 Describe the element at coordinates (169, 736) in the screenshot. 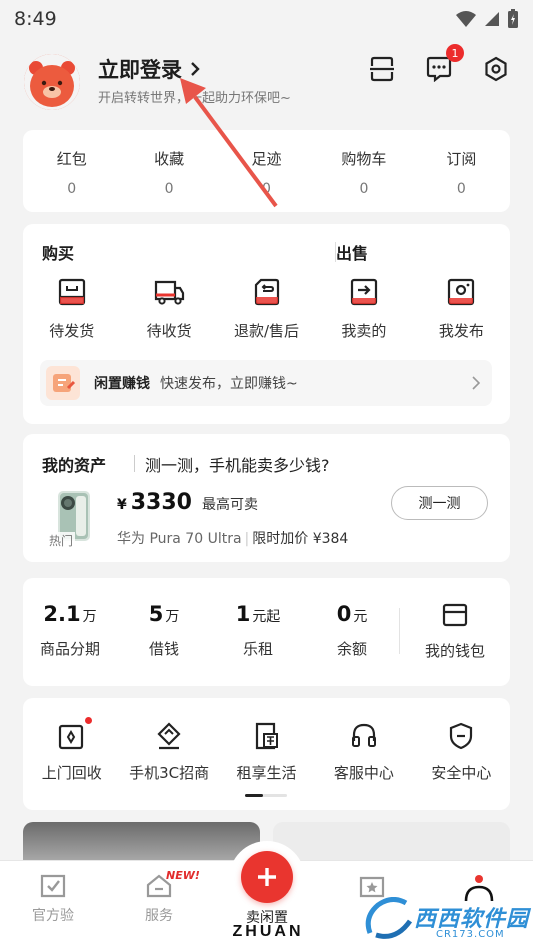

I see `diamond-tag-icon` at that location.